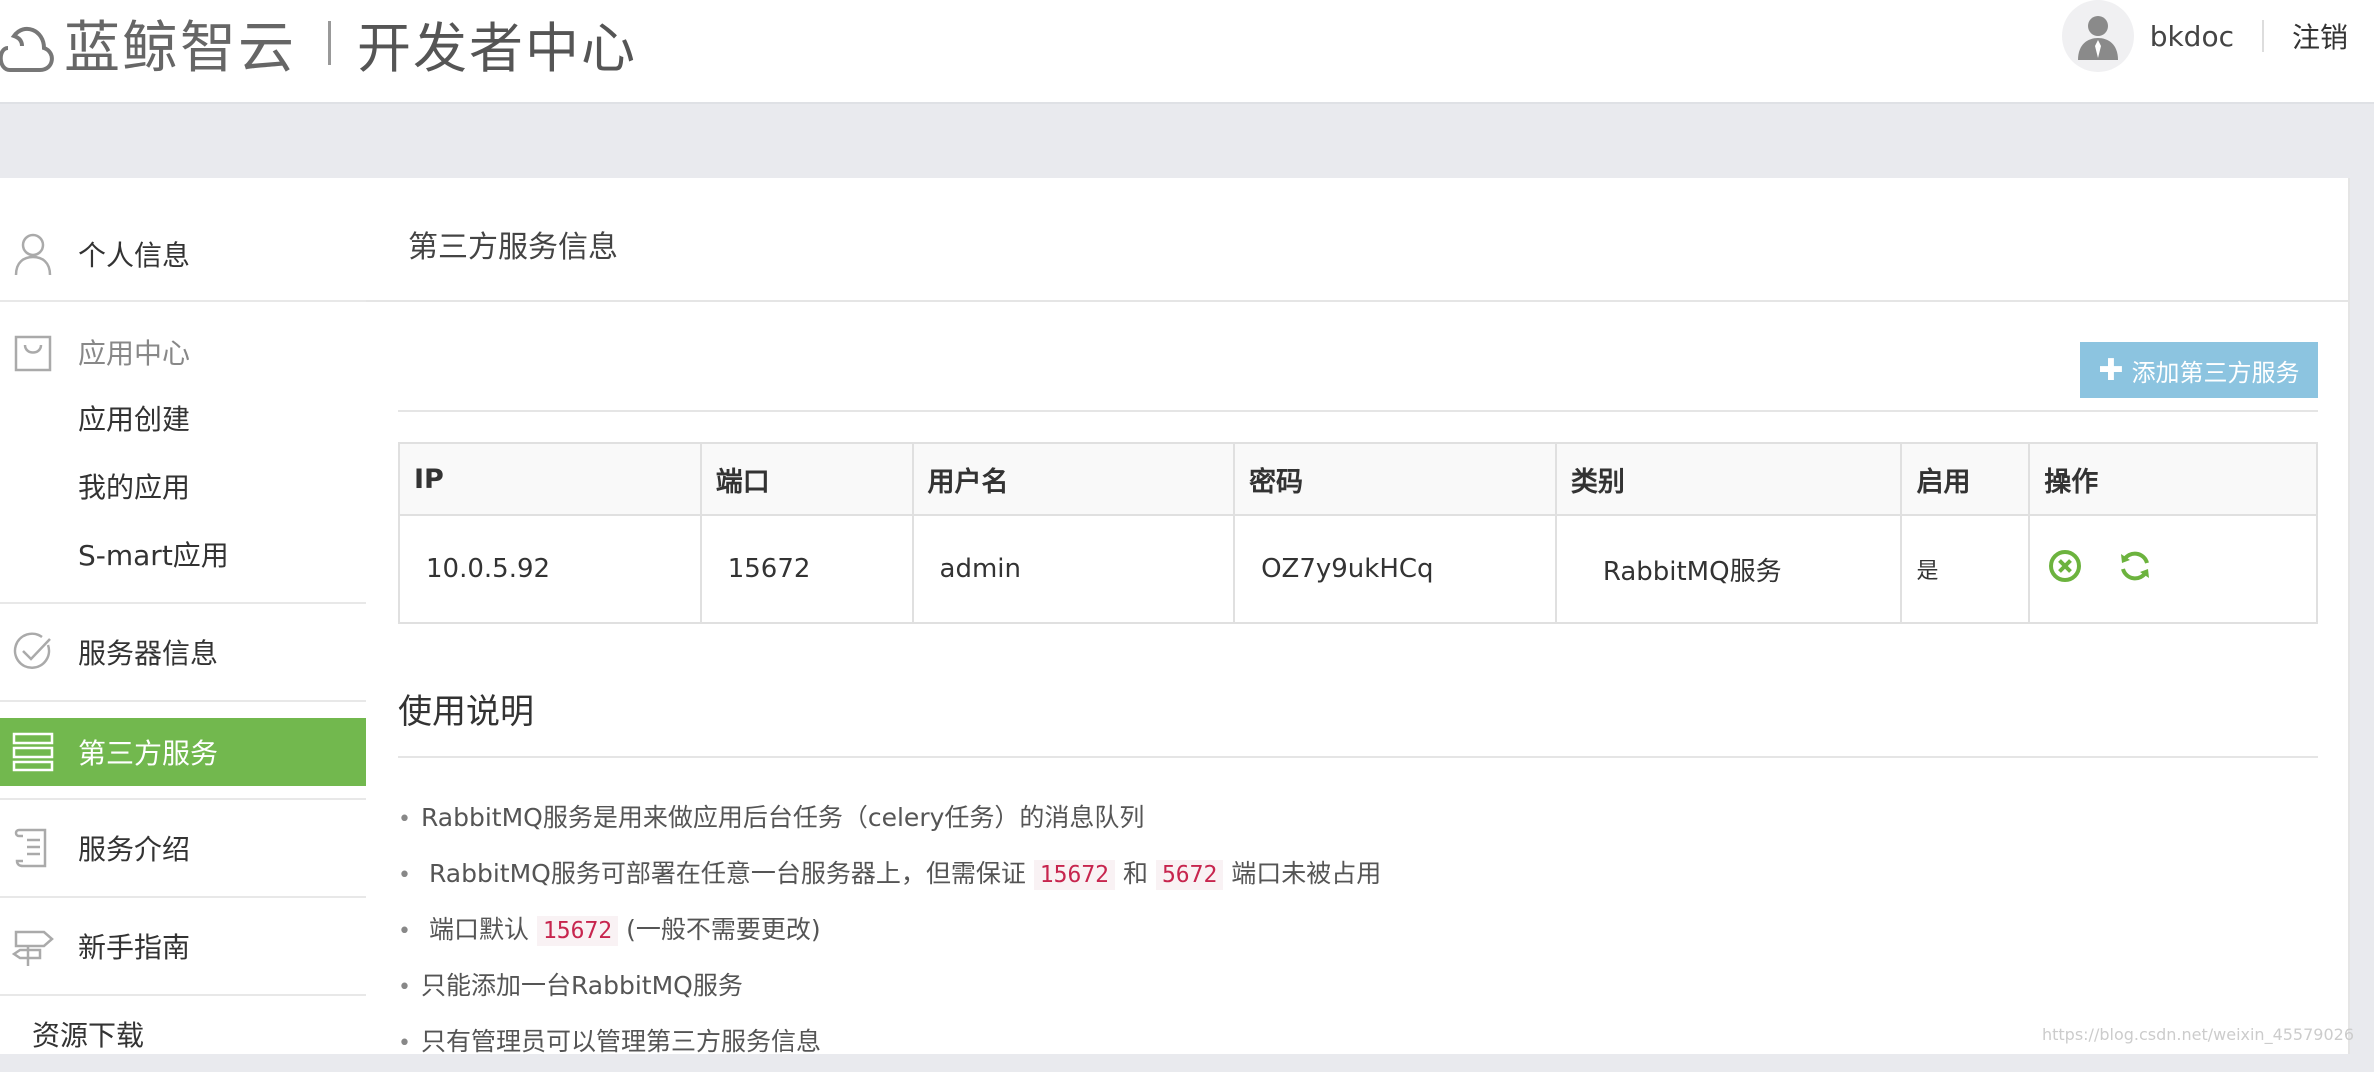  What do you see at coordinates (33, 752) in the screenshot?
I see `server-list-icon` at bounding box center [33, 752].